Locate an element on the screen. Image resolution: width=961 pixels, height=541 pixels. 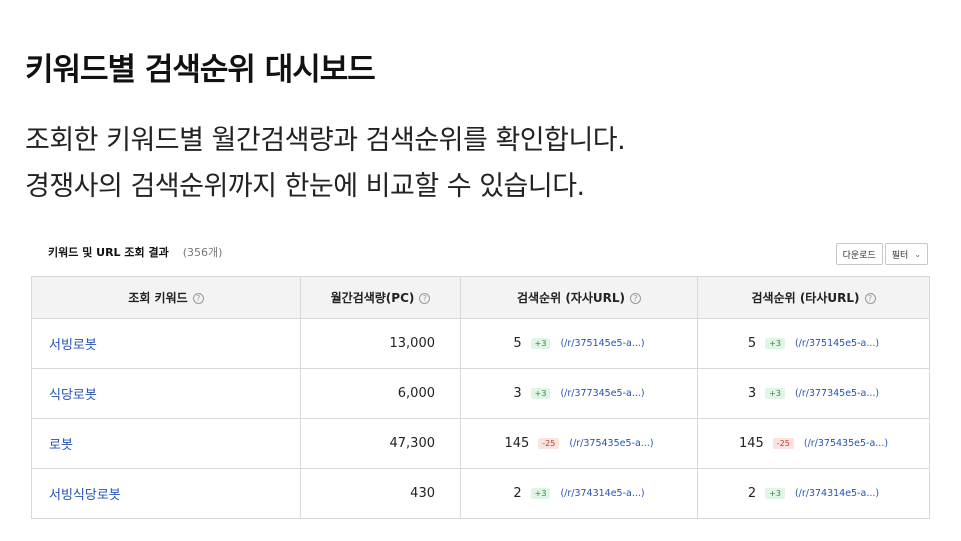
filter-label: 필터 is located at coordinates (900, 255).